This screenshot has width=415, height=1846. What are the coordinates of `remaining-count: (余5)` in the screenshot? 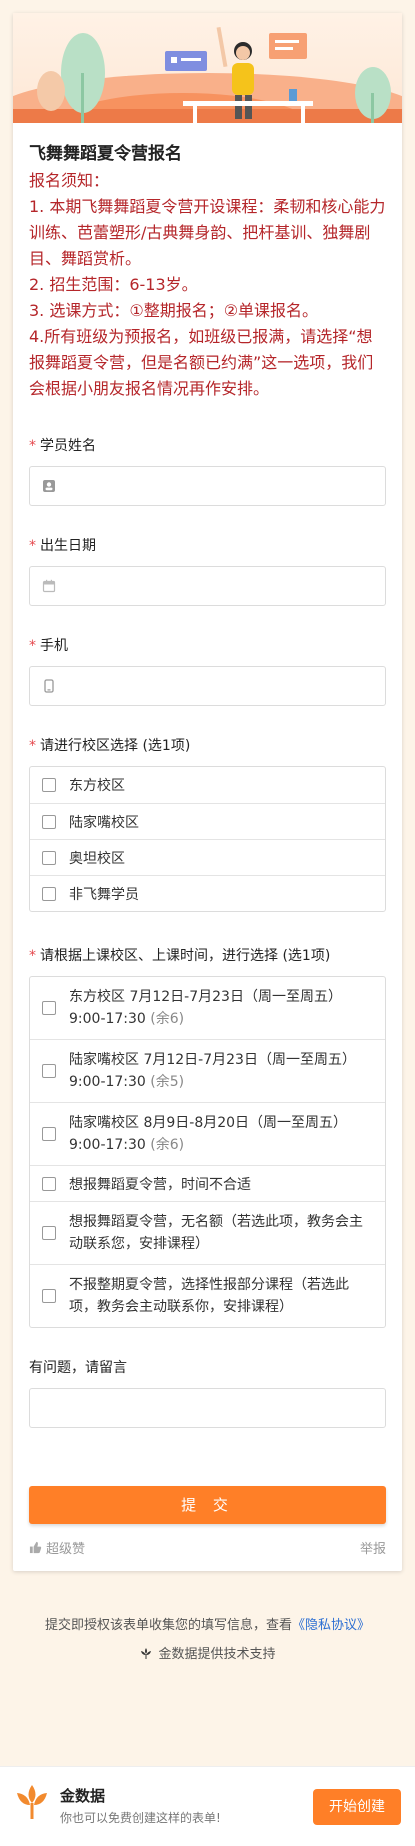 It's located at (167, 1082).